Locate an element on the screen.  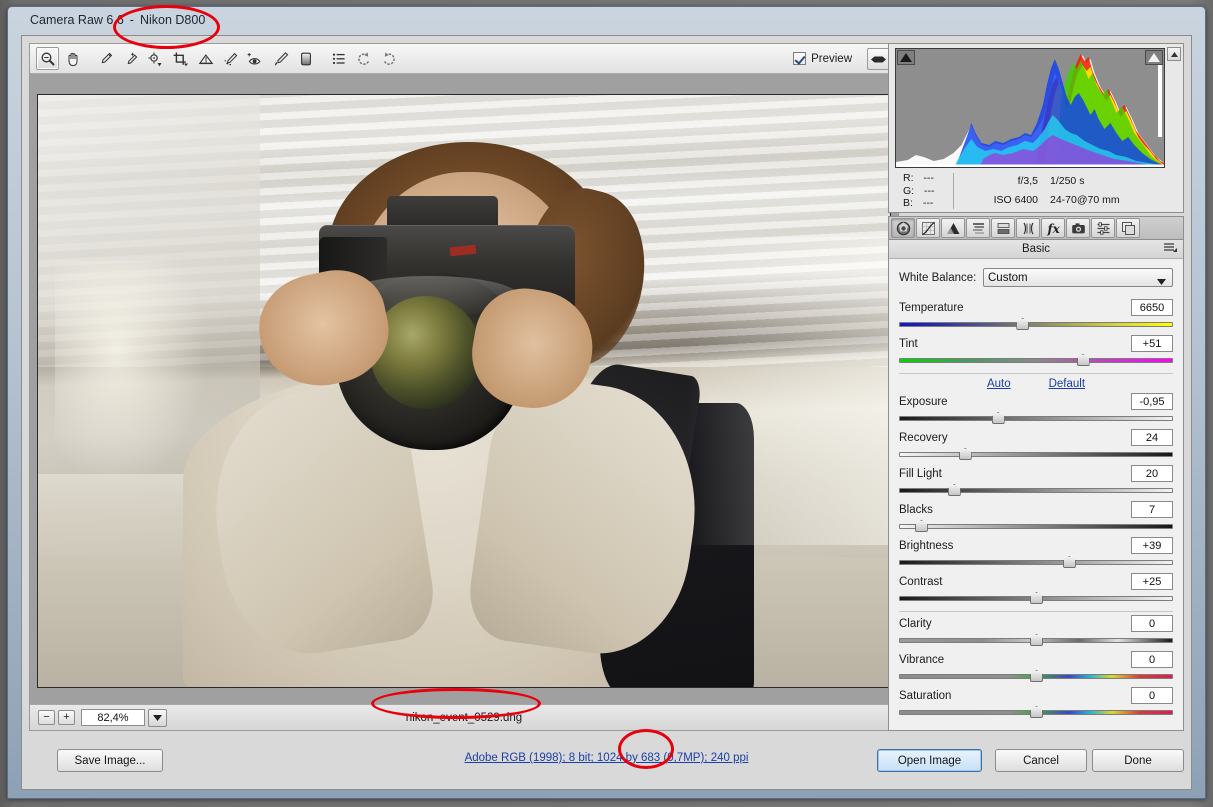
hsl-icon is located at coordinates (978, 228).